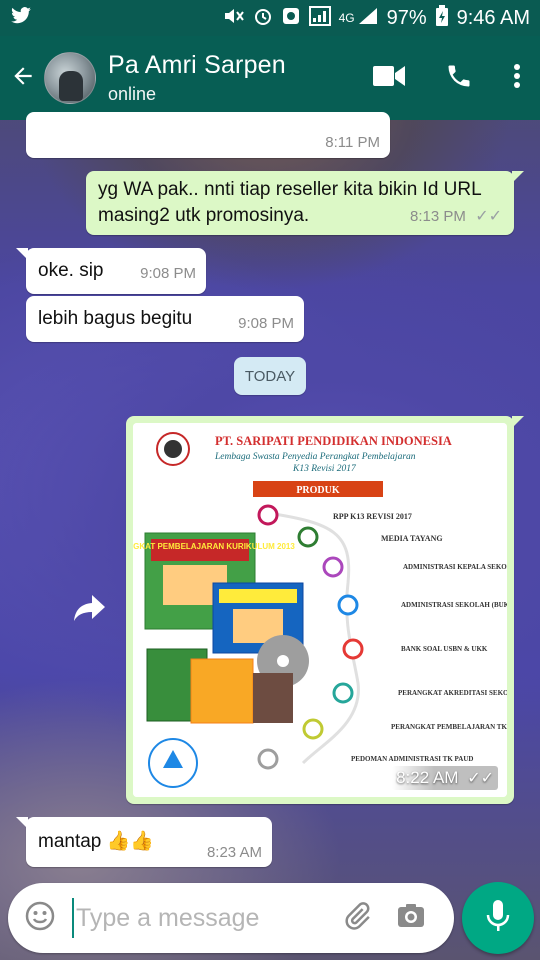 The image size is (540, 960). What do you see at coordinates (270, 376) in the screenshot?
I see `date-separator: TODAY` at bounding box center [270, 376].